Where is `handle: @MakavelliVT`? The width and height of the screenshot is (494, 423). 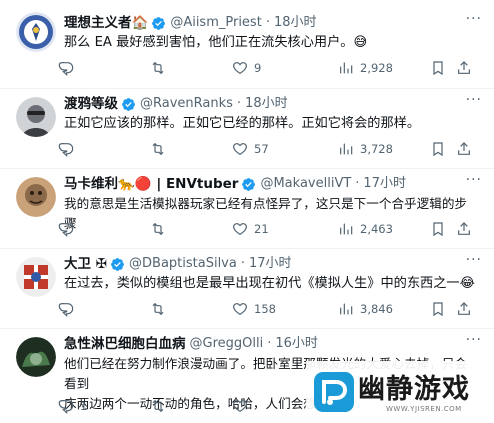 handle: @MakavelliVT is located at coordinates (305, 184).